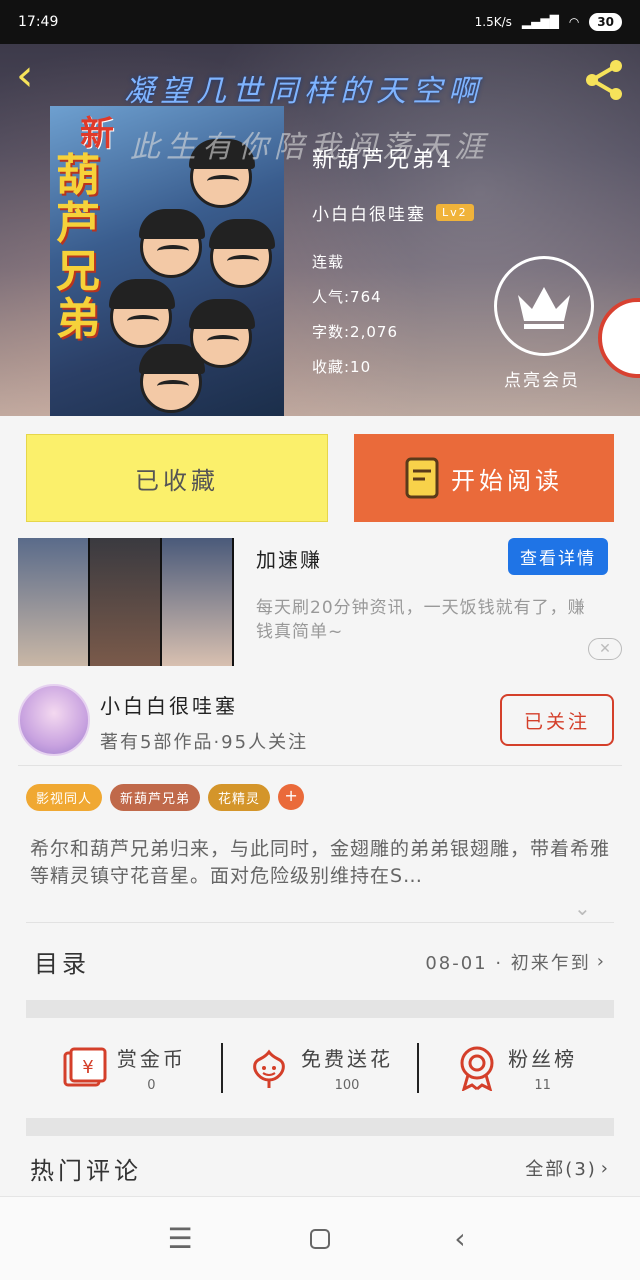 This screenshot has height=1280, width=640. Describe the element at coordinates (355, 332) in the screenshot. I see `book-word-count: 字数:2,076` at that location.